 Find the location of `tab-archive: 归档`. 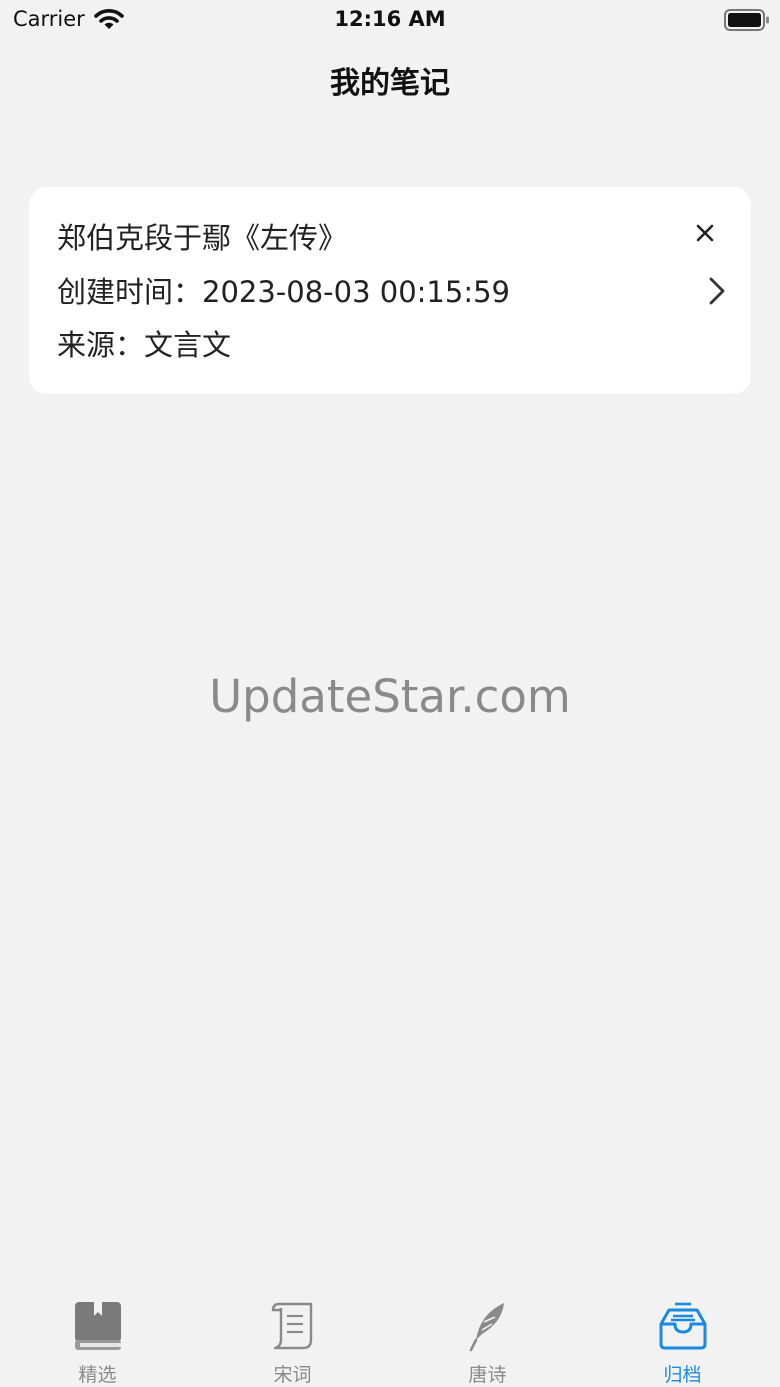

tab-archive: 归档 is located at coordinates (682, 1338).